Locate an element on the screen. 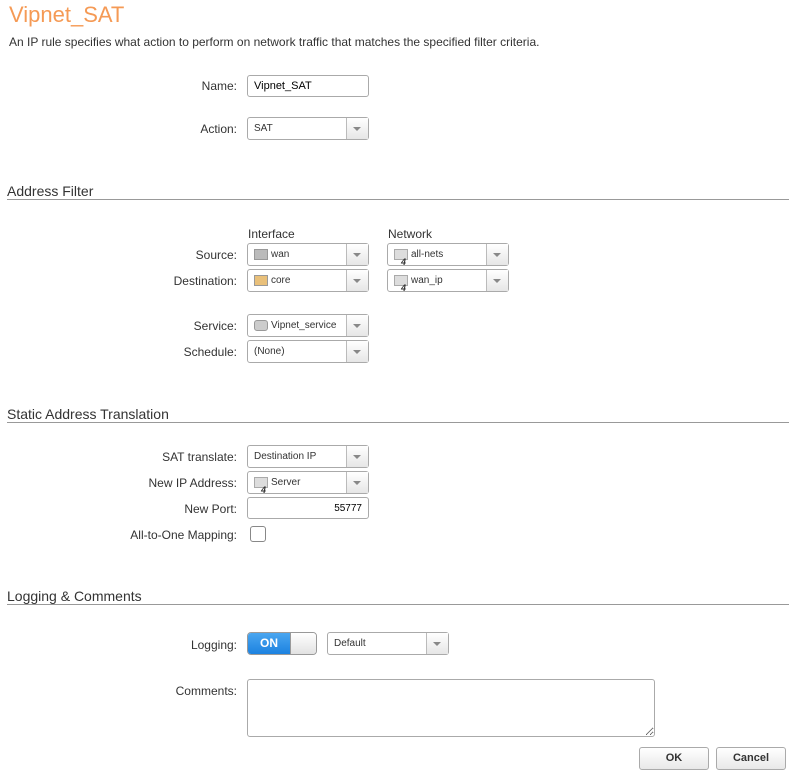 This screenshot has height=772, width=791. log-level-select: Default is located at coordinates (388, 643).